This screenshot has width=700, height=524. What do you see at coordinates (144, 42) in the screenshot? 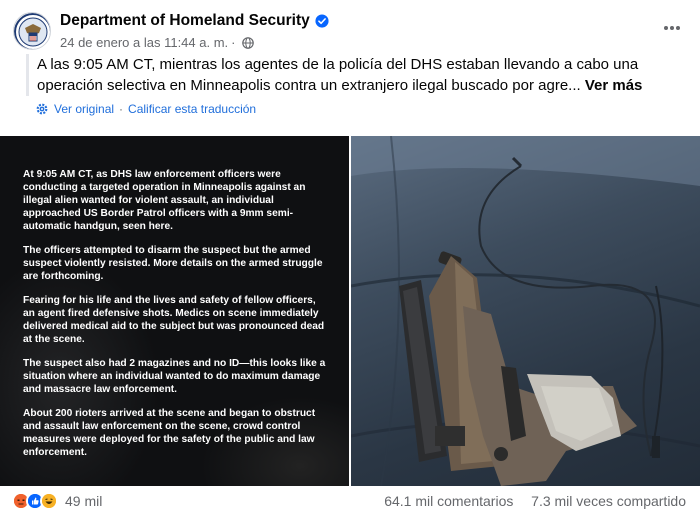
I see `post-timestamp: 24 de enero a las 11:44 a. m.` at bounding box center [144, 42].